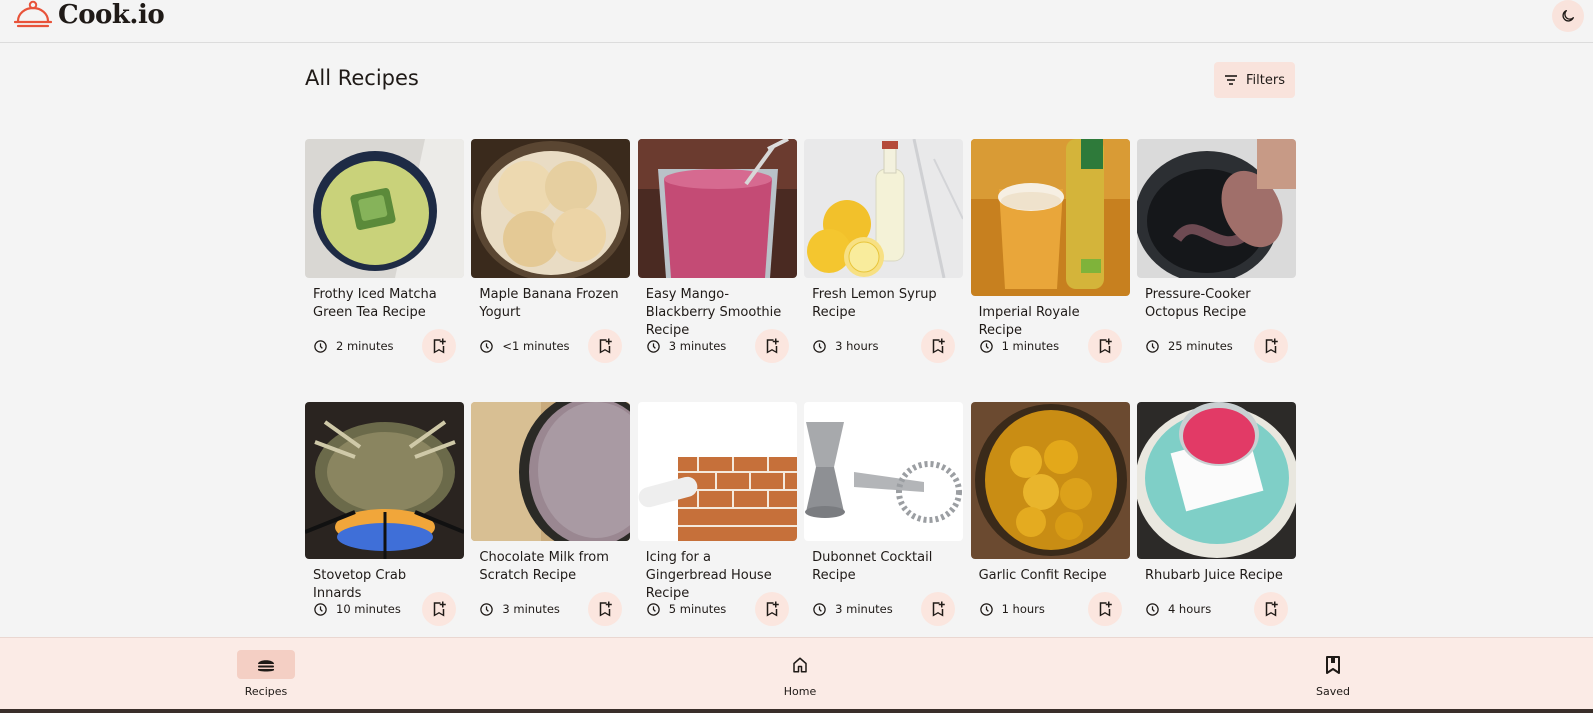 This screenshot has width=1593, height=713. I want to click on recipe-card: Stovetop Crab Innards 10 minutes, so click(384, 533).